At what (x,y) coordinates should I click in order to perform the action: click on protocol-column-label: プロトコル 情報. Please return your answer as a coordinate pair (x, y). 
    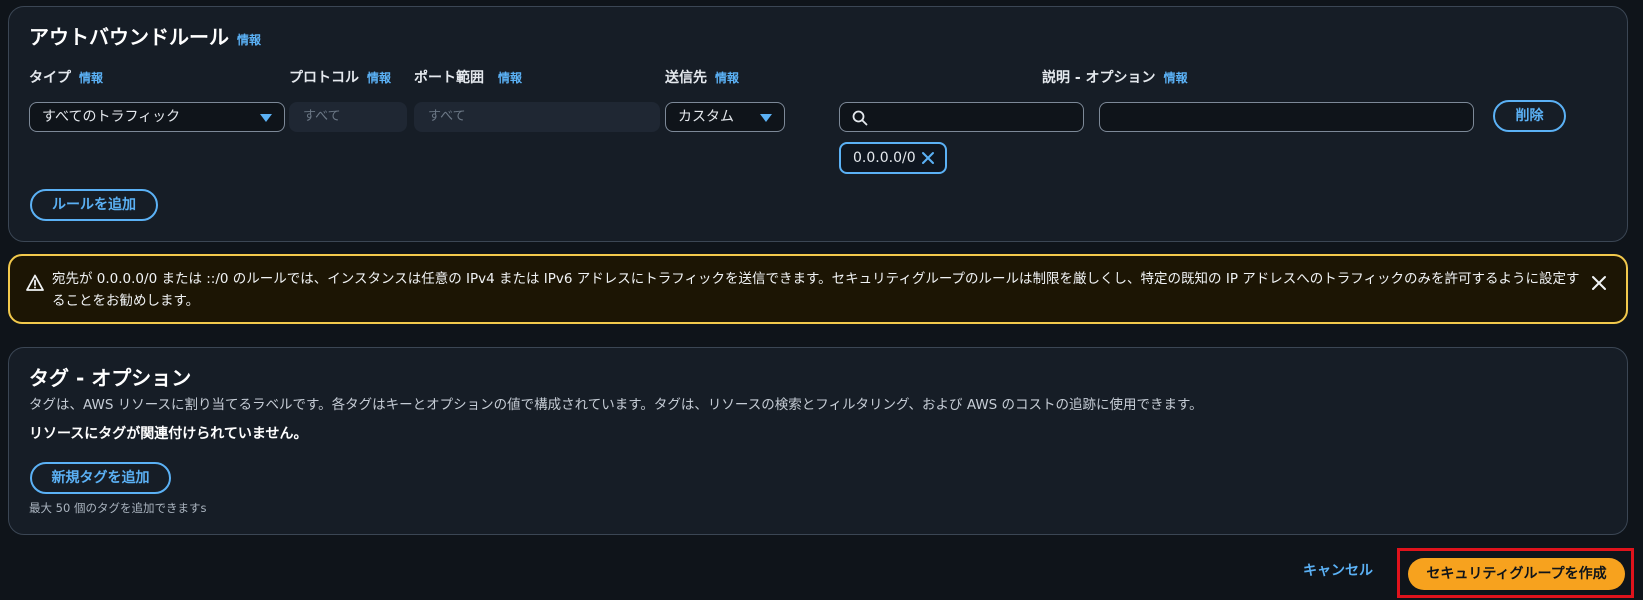
    Looking at the image, I should click on (340, 77).